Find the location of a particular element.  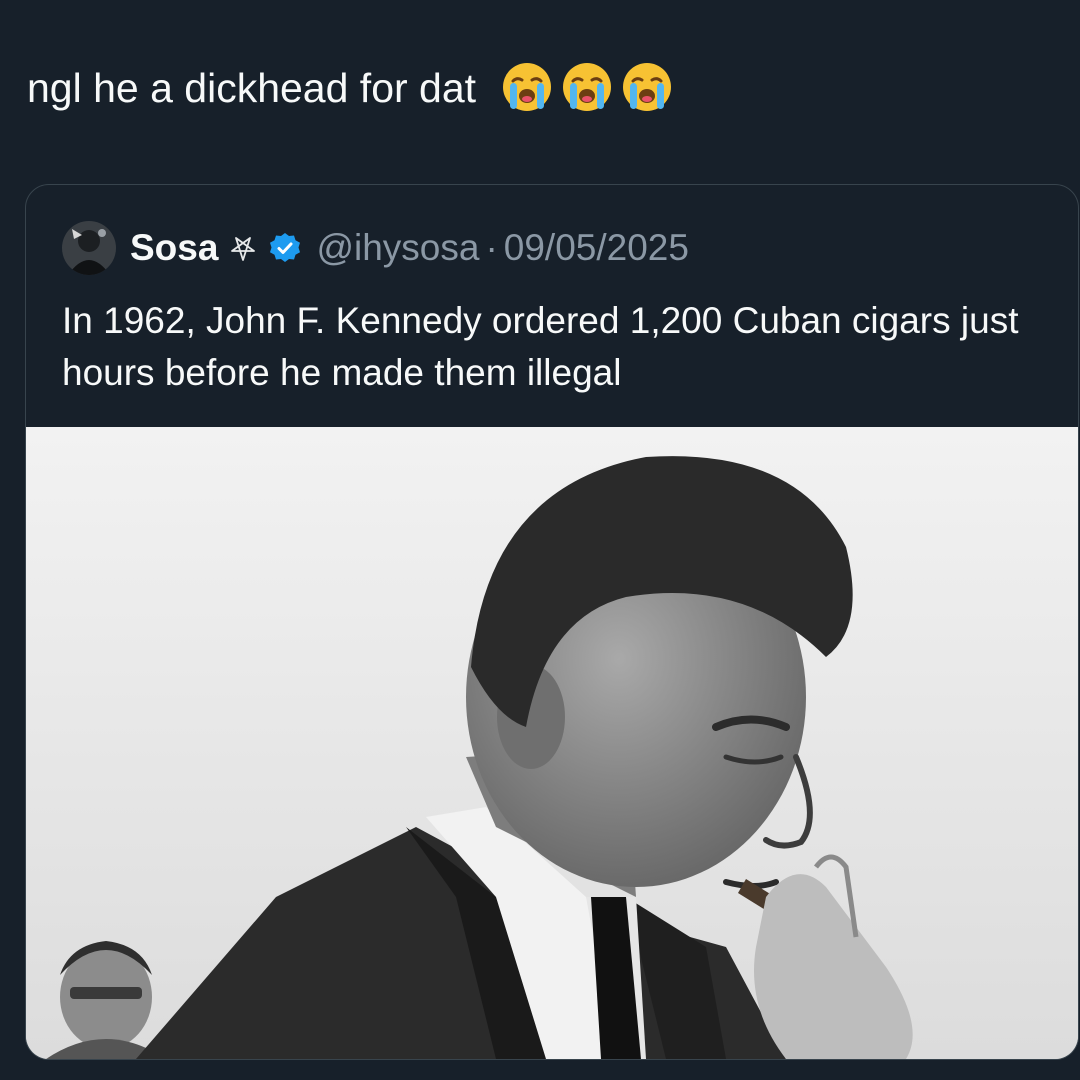

emoji-row is located at coordinates (587, 87).